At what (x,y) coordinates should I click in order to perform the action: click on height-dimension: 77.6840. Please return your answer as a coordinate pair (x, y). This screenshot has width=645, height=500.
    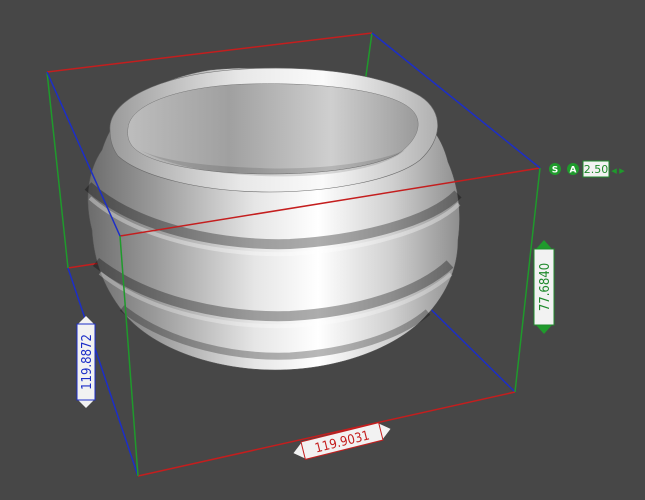
    Looking at the image, I should click on (544, 287).